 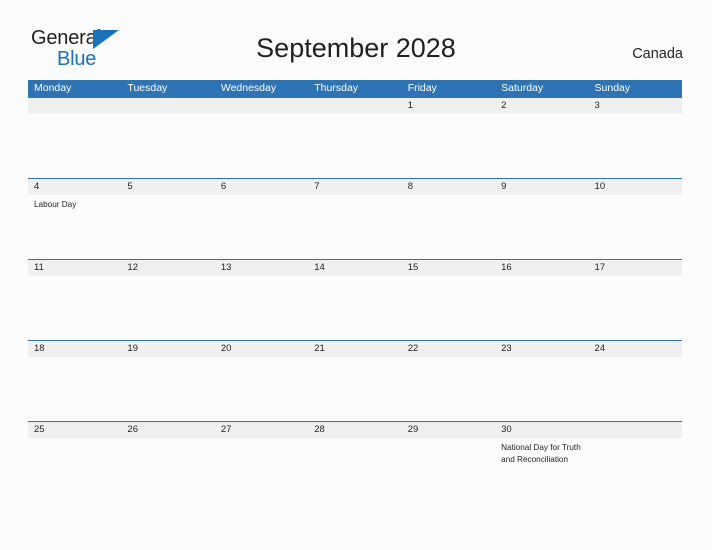 What do you see at coordinates (74, 349) in the screenshot?
I see `date-number: 18` at bounding box center [74, 349].